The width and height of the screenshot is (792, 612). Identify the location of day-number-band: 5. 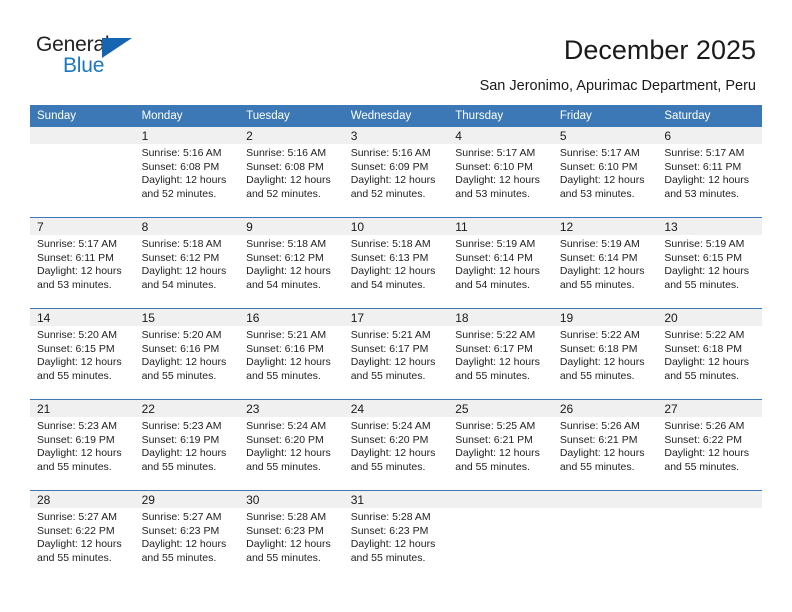
(605, 135).